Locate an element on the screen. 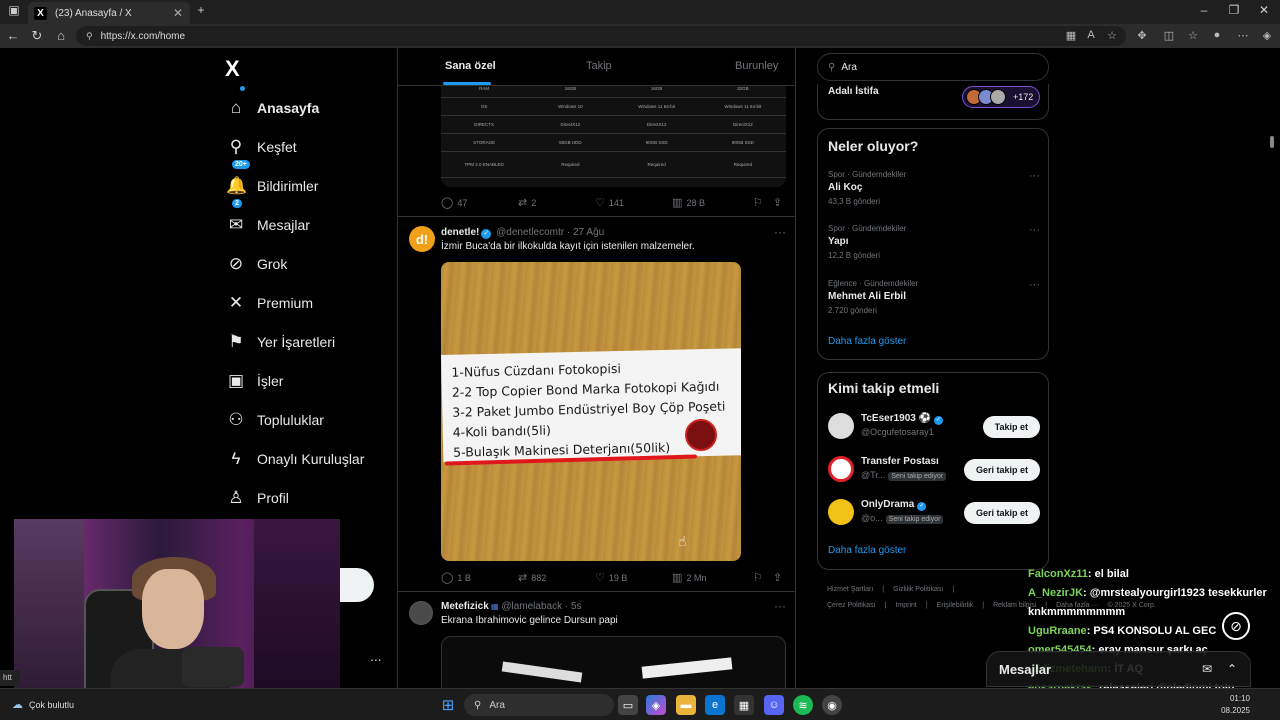 Image resolution: width=1280 pixels, height=720 pixels. footer-link: Erişilebilirlik is located at coordinates (955, 605).